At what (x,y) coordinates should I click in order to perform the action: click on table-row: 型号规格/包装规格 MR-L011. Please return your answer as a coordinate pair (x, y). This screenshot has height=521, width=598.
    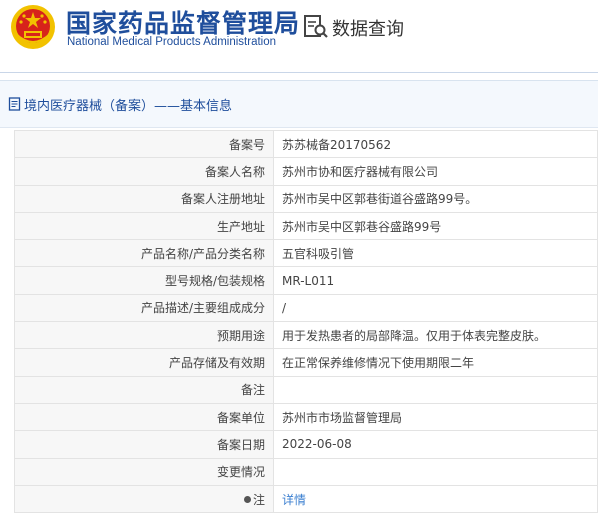
    Looking at the image, I should click on (306, 280).